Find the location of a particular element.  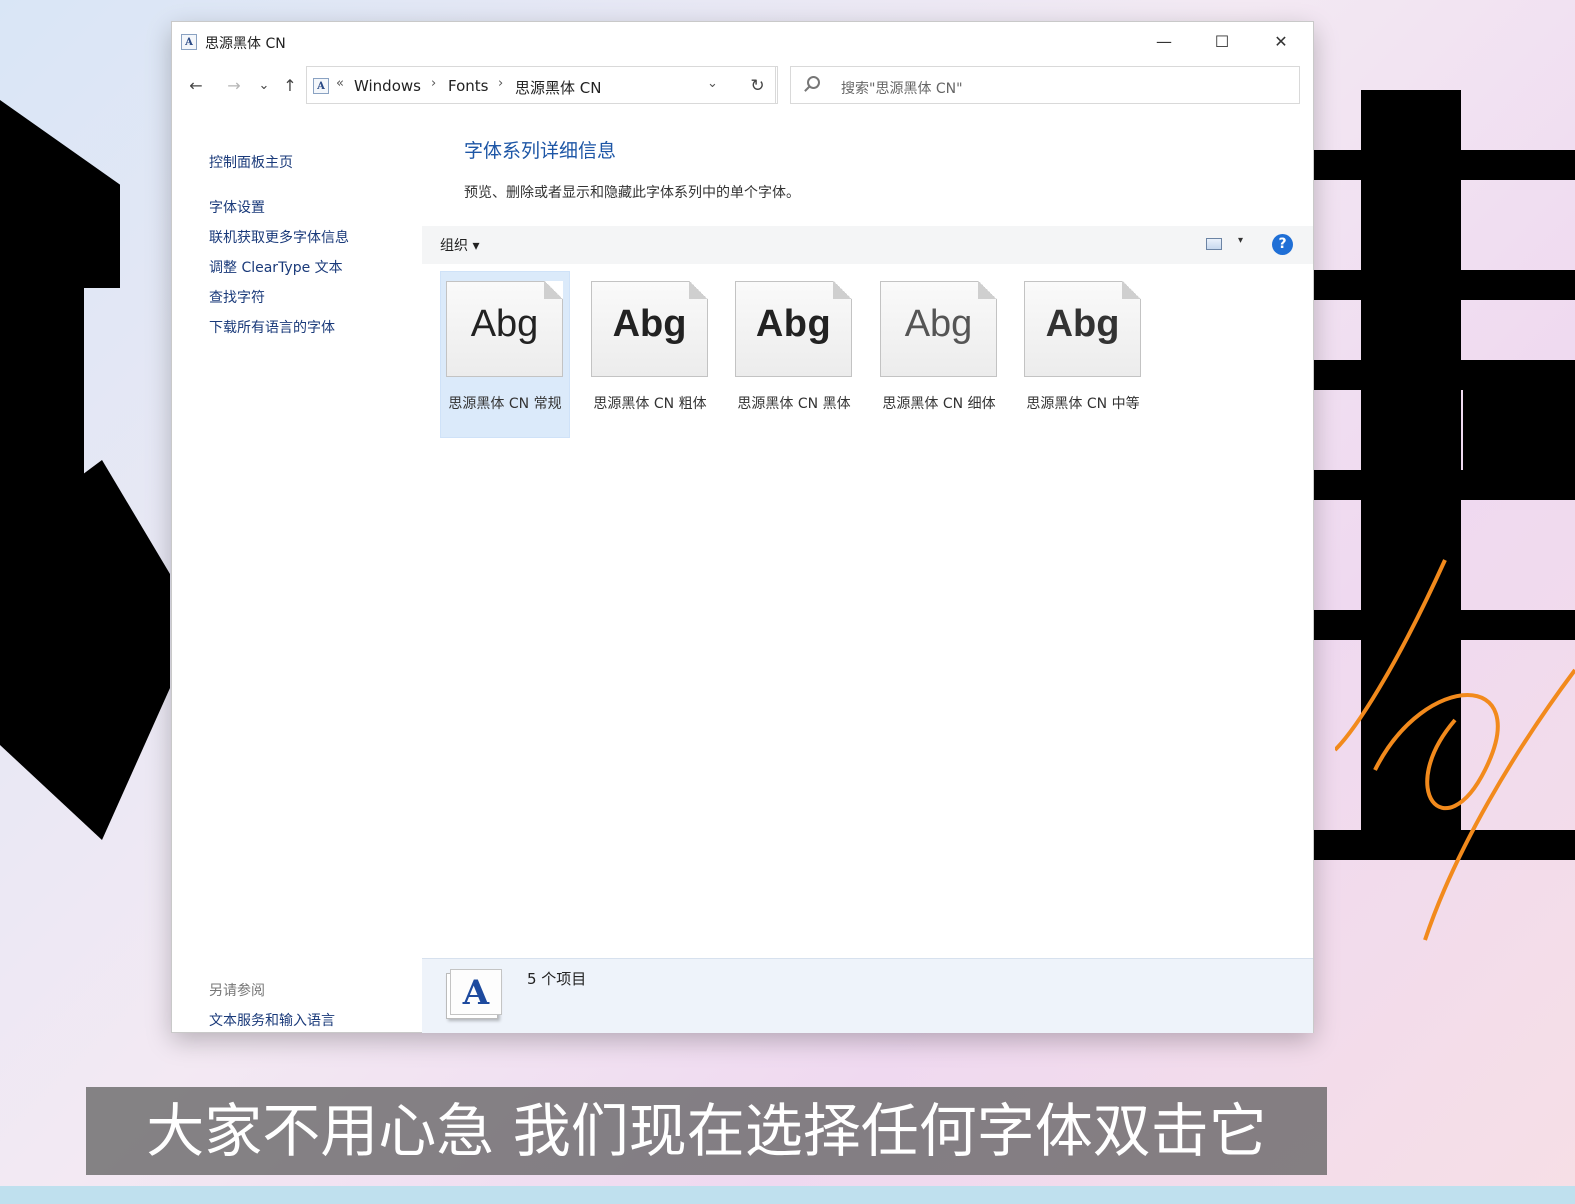

recent-locations-icon: ⌄ is located at coordinates (264, 86).